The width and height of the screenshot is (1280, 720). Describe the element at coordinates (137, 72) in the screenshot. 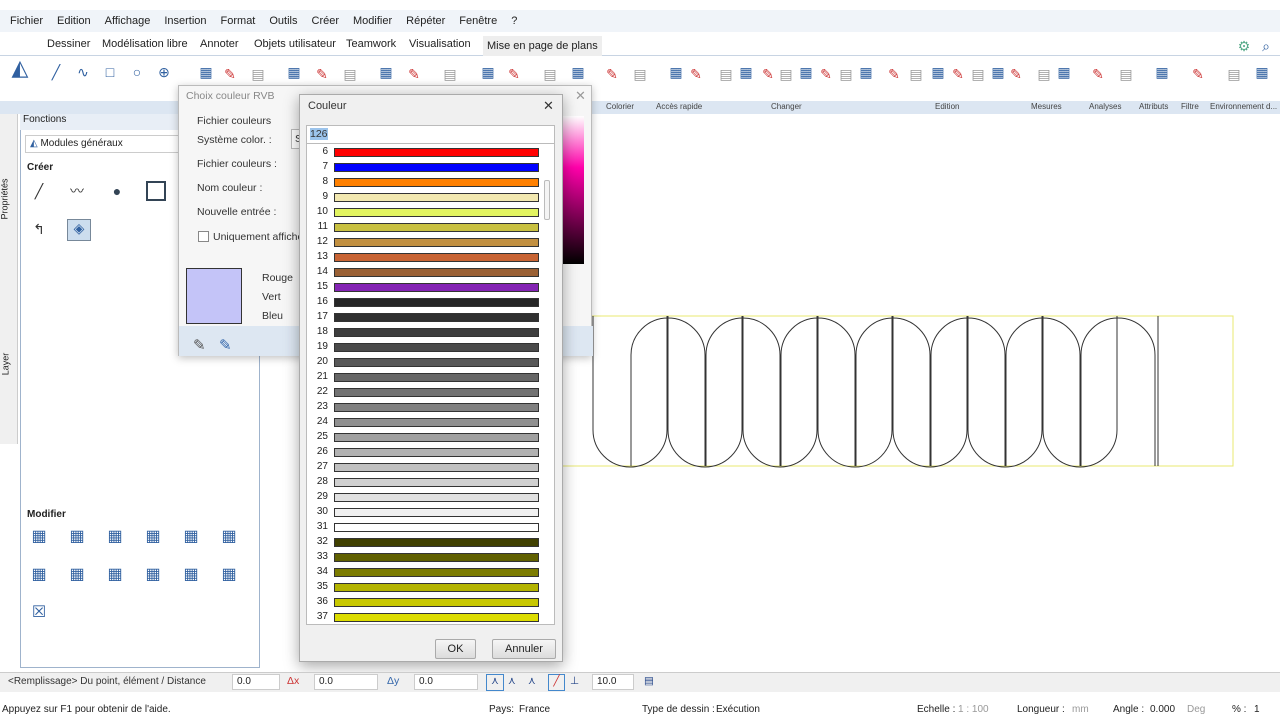

I see `circle-icon: ○` at that location.